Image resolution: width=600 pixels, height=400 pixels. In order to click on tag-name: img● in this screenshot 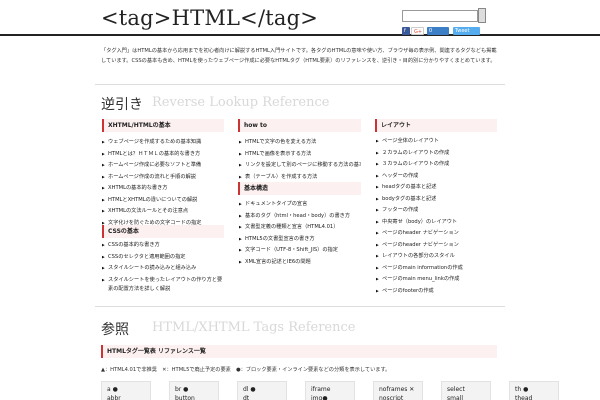, I will do `click(319, 397)`.